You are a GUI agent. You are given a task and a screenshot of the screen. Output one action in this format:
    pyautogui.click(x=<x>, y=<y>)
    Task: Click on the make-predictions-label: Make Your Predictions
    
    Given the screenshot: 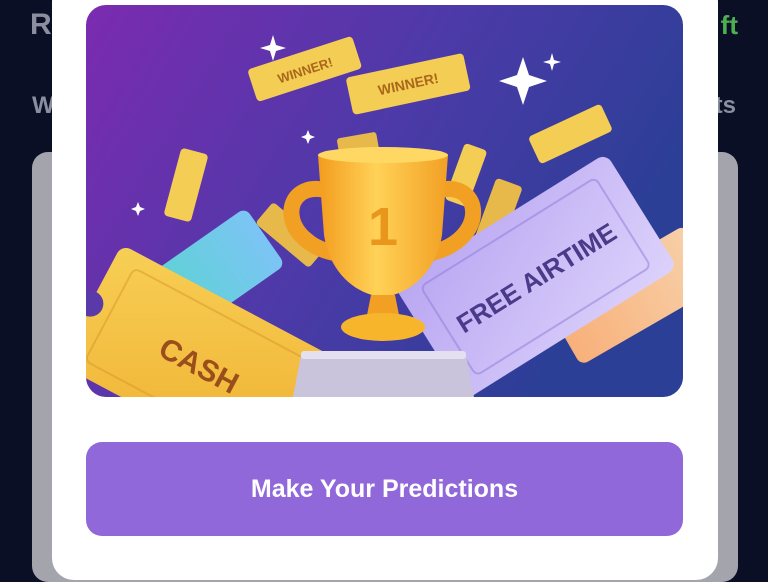 What is the action you would take?
    pyautogui.click(x=384, y=488)
    